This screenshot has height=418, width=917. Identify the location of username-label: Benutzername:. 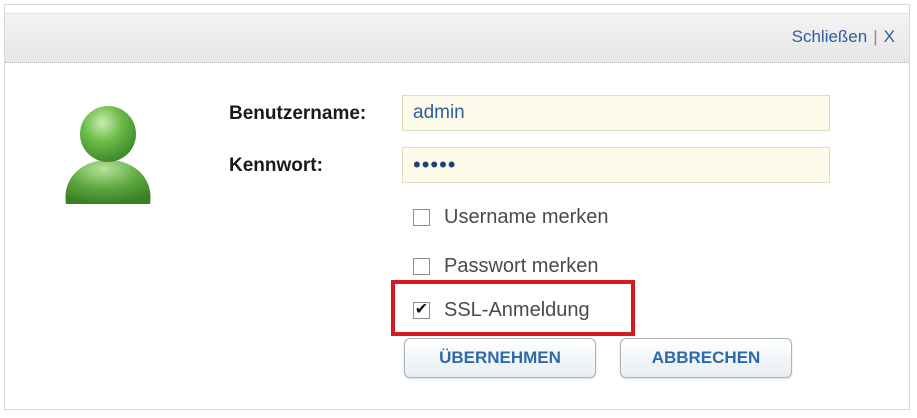
(298, 113).